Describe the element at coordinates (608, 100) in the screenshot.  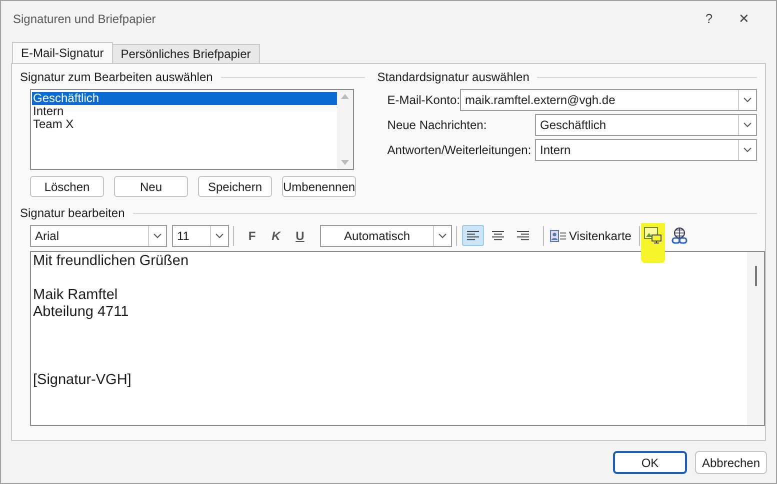
I see `account-dropdown: maik.ramftel.extern@vgh.de` at that location.